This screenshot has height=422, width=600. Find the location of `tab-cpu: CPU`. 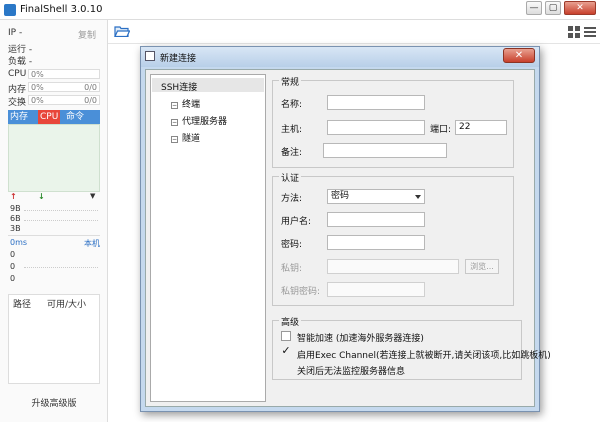

tab-cpu: CPU is located at coordinates (49, 117).